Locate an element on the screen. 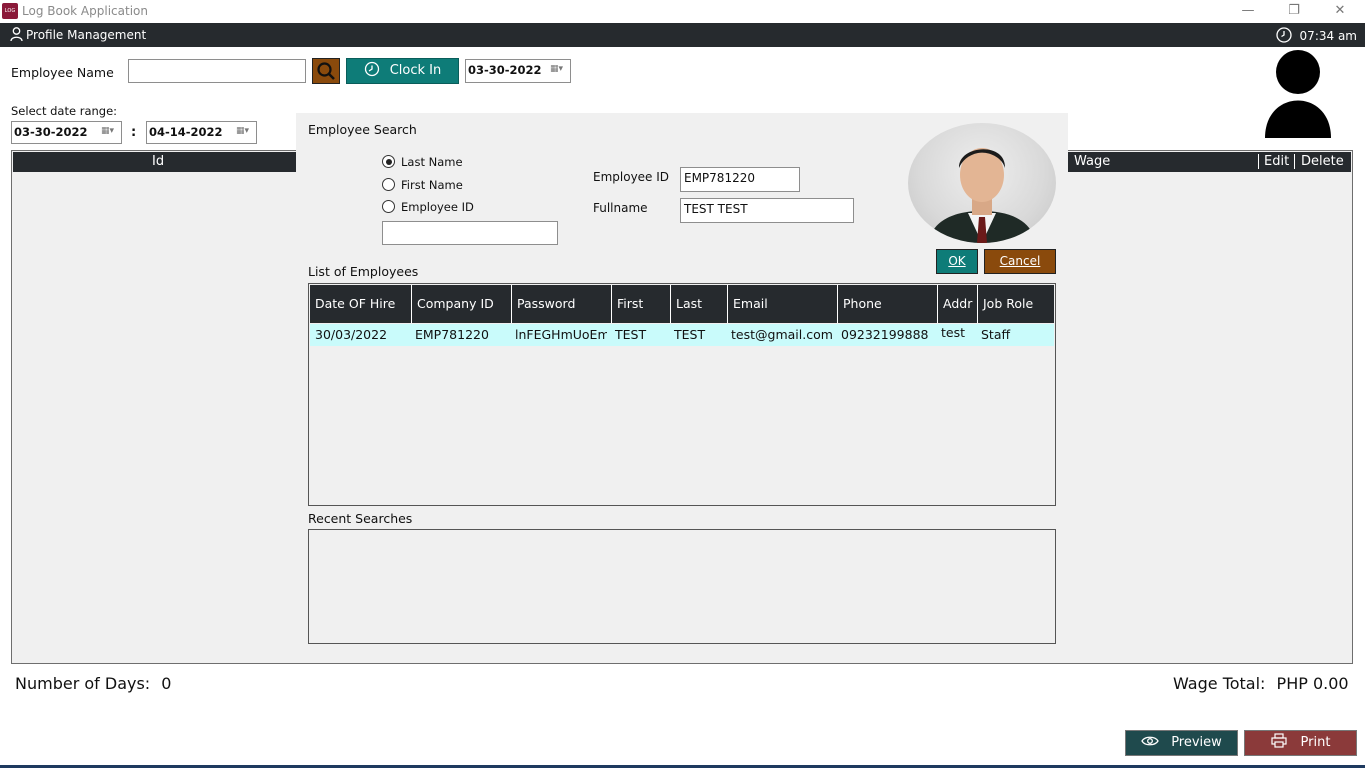 The height and width of the screenshot is (768, 1365). app-logo-icon: LOG is located at coordinates (10, 11).